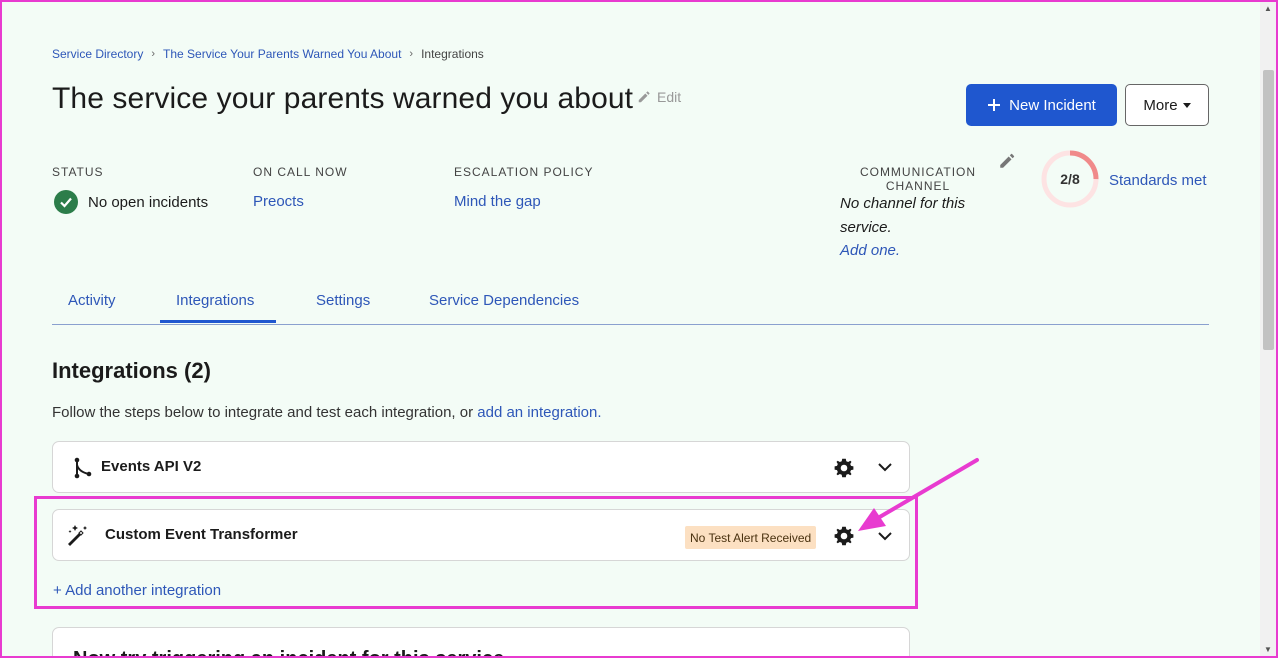 This screenshot has height=658, width=1278. Describe the element at coordinates (300, 172) in the screenshot. I see `oncall-label: ON CALL NOW` at that location.